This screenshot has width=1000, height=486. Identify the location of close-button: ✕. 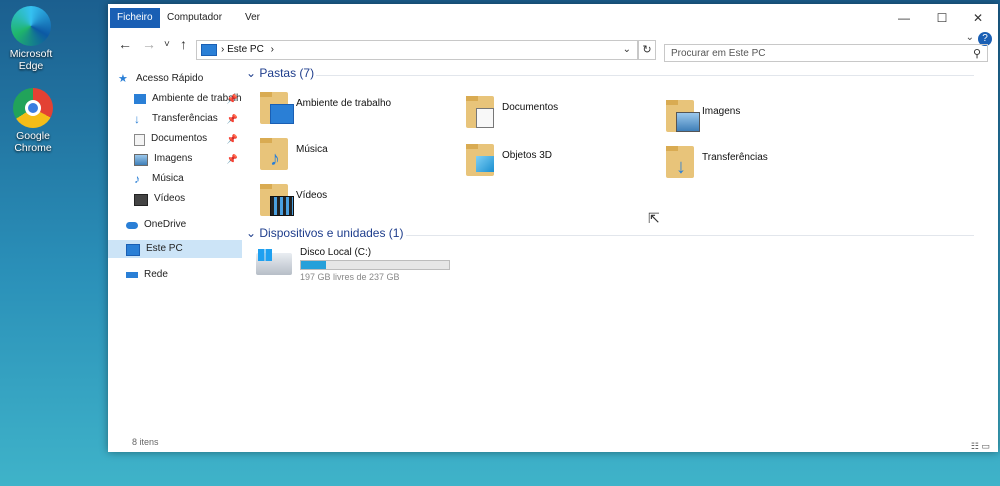
(978, 18).